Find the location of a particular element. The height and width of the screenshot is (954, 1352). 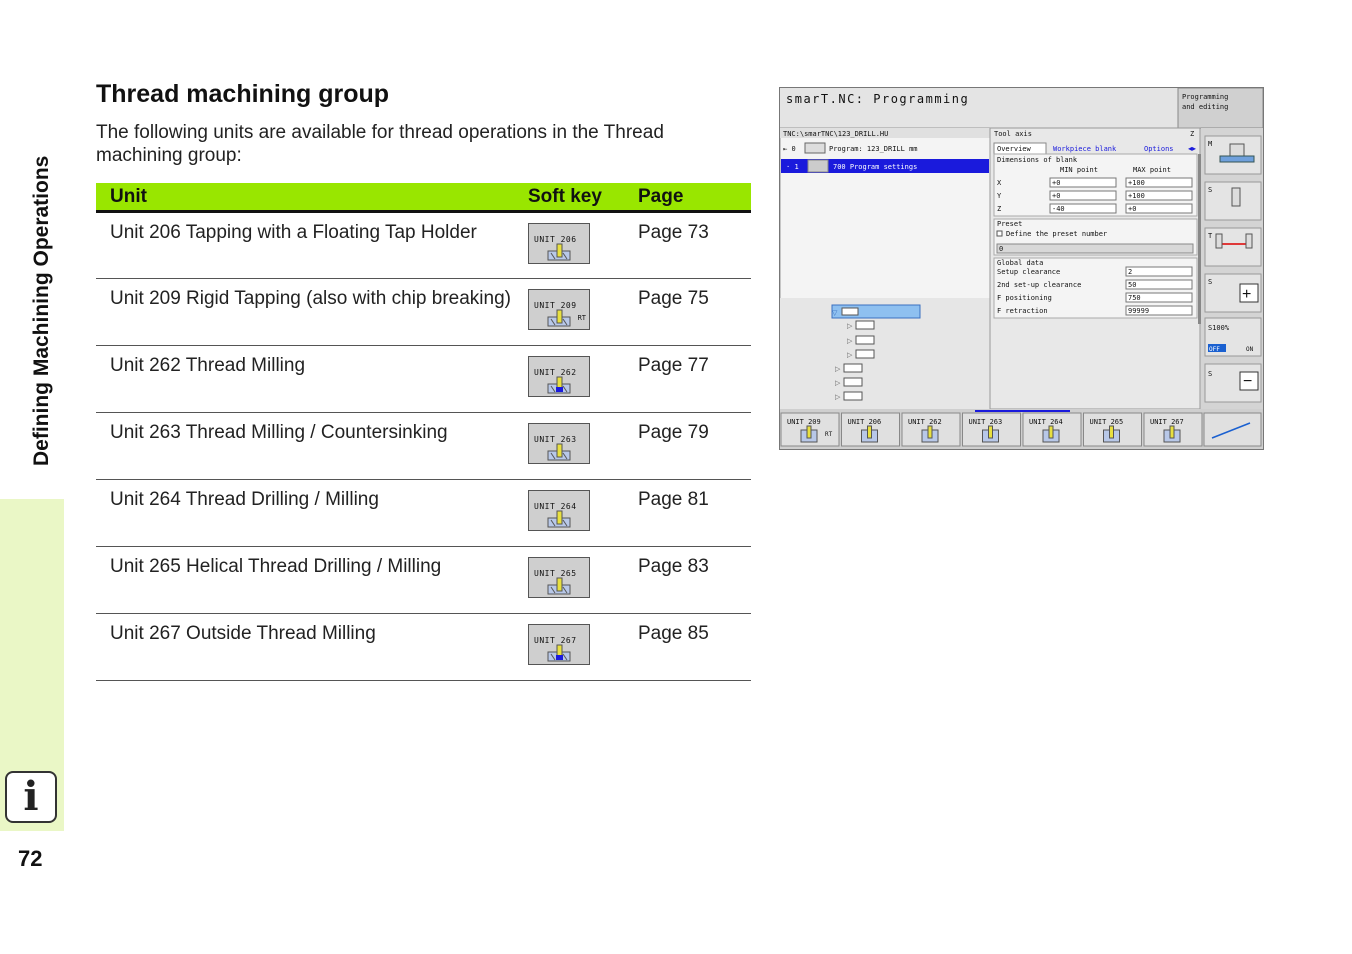

softkey-icon: UNIT 264 is located at coordinates (559, 510).